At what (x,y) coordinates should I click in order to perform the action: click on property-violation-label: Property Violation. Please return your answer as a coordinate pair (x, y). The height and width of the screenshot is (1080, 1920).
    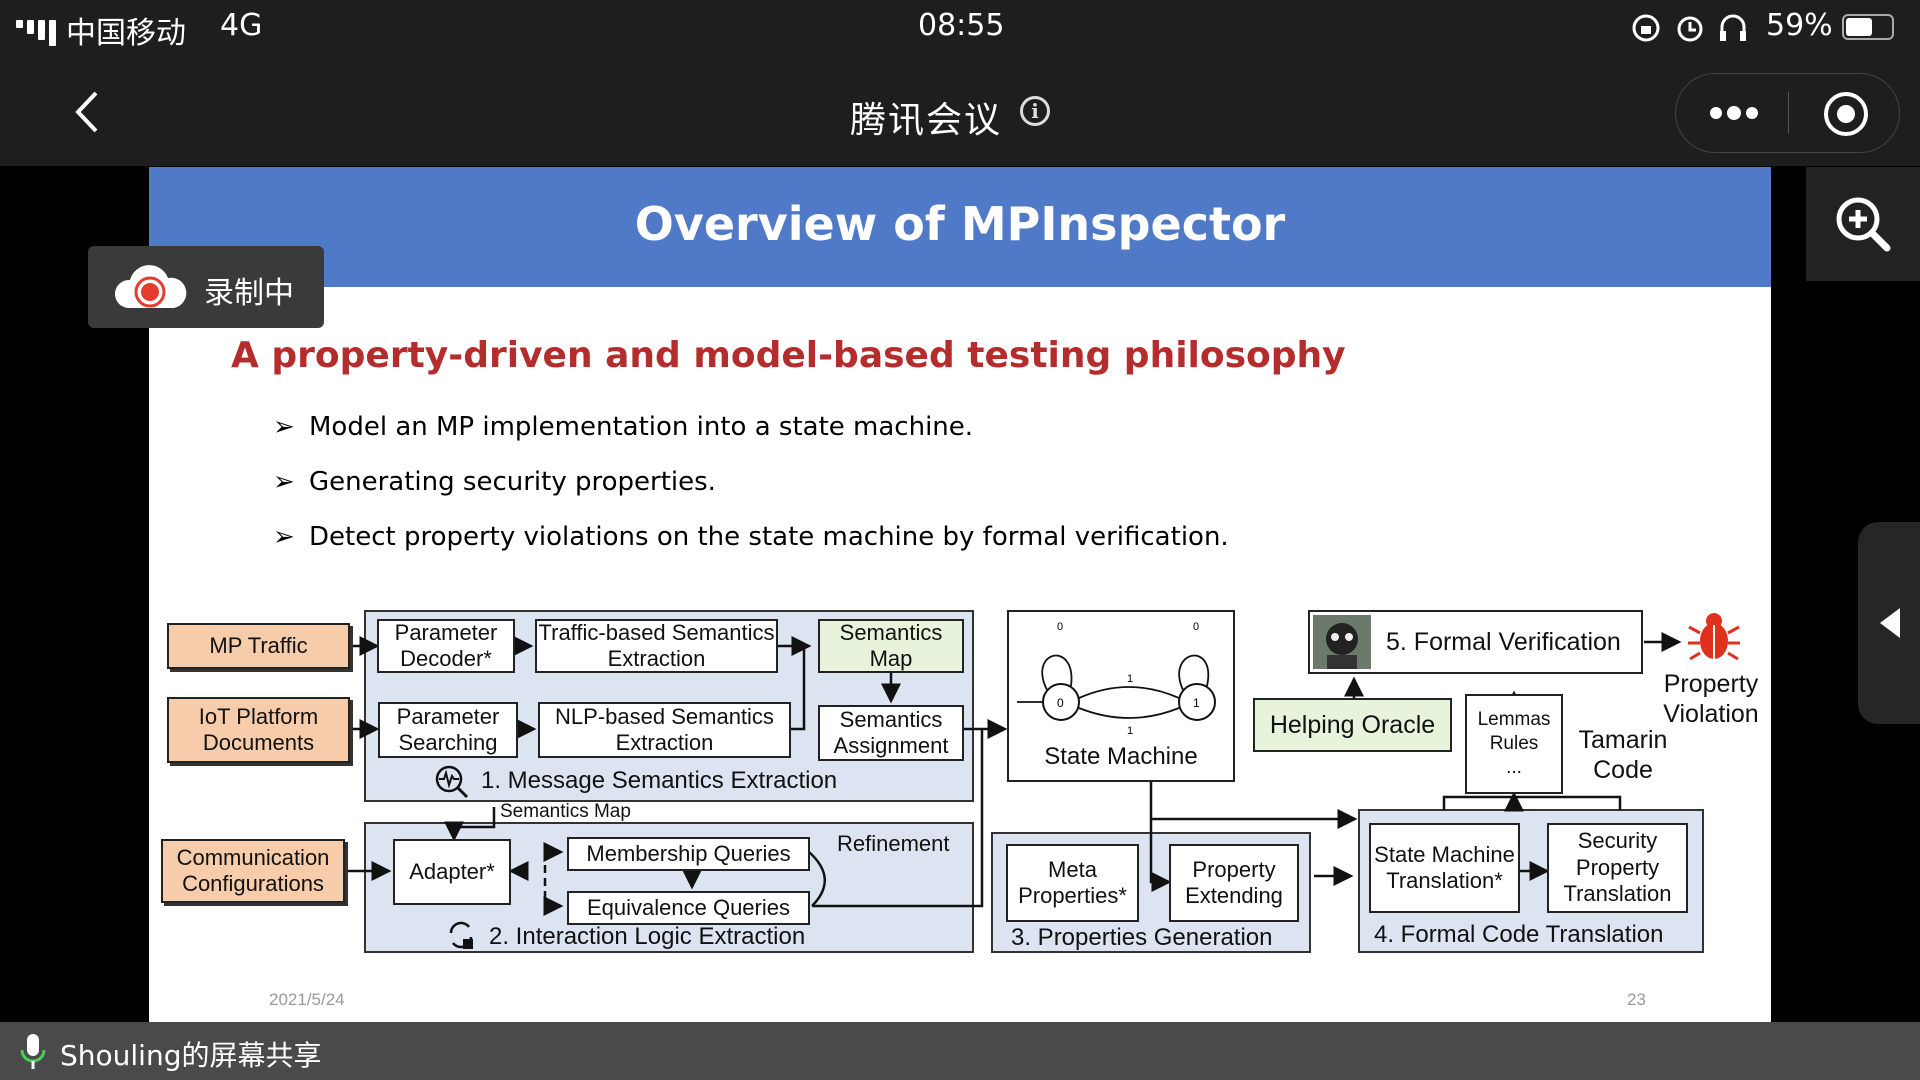
    Looking at the image, I should click on (1711, 699).